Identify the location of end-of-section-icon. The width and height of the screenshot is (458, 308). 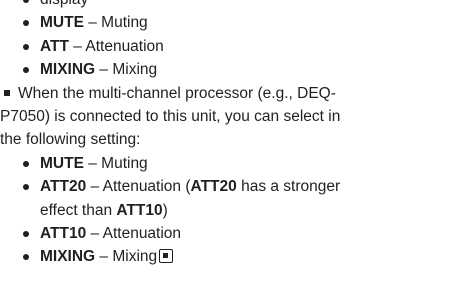
(166, 256).